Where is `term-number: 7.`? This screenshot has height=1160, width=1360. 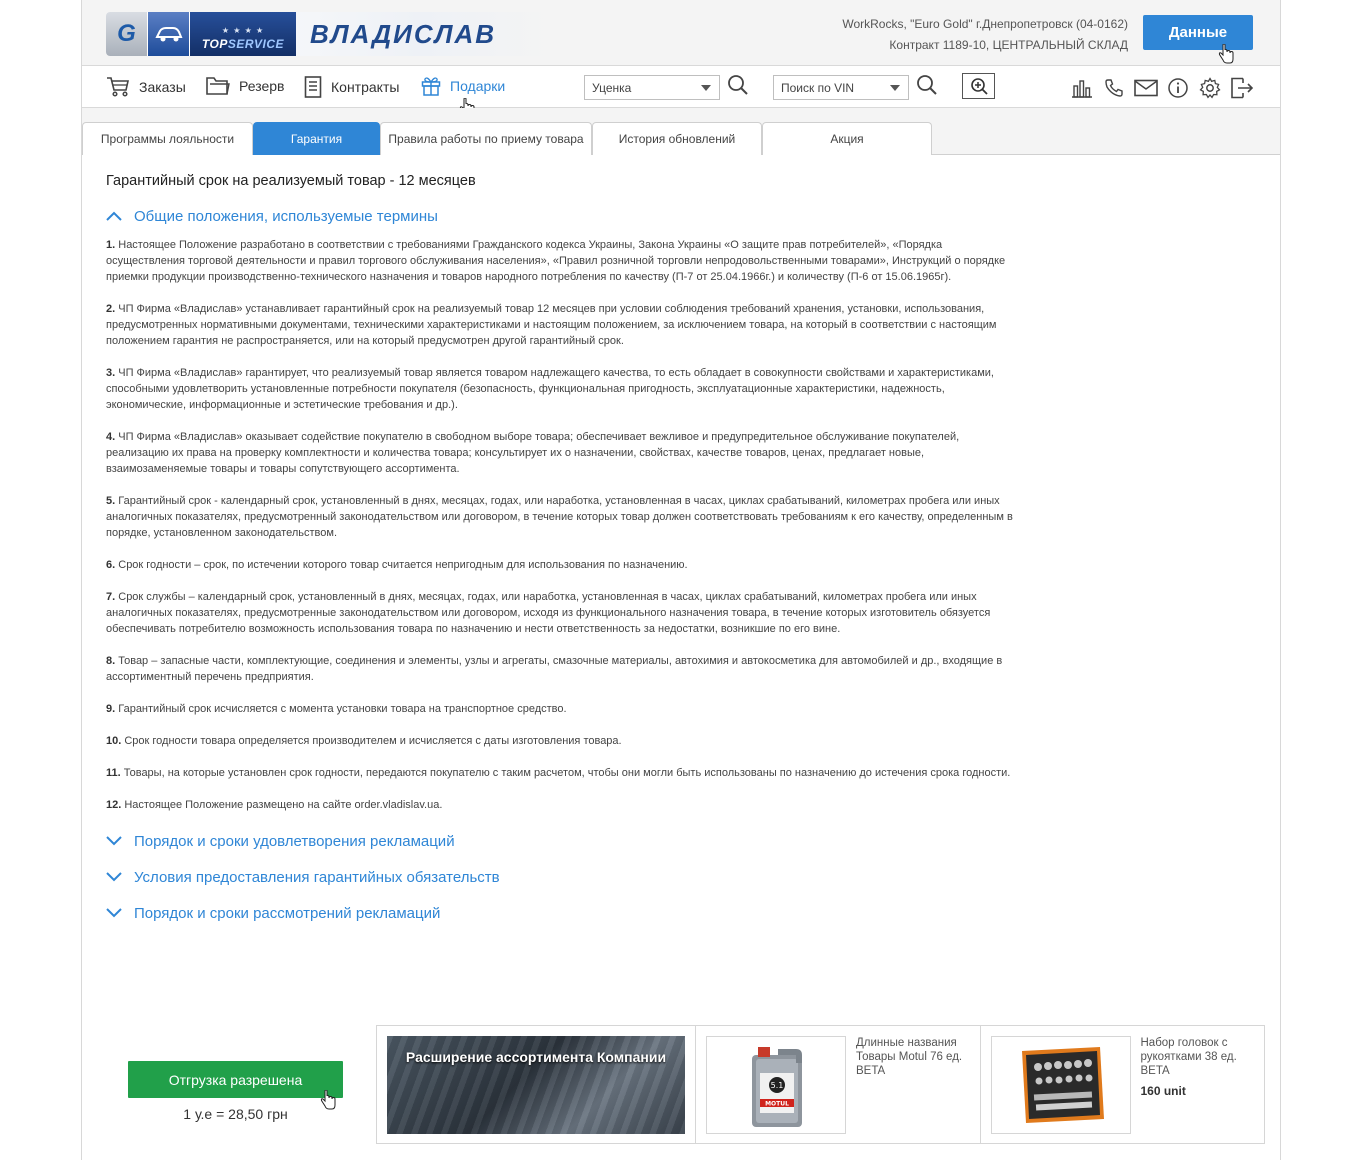
term-number: 7. is located at coordinates (111, 597).